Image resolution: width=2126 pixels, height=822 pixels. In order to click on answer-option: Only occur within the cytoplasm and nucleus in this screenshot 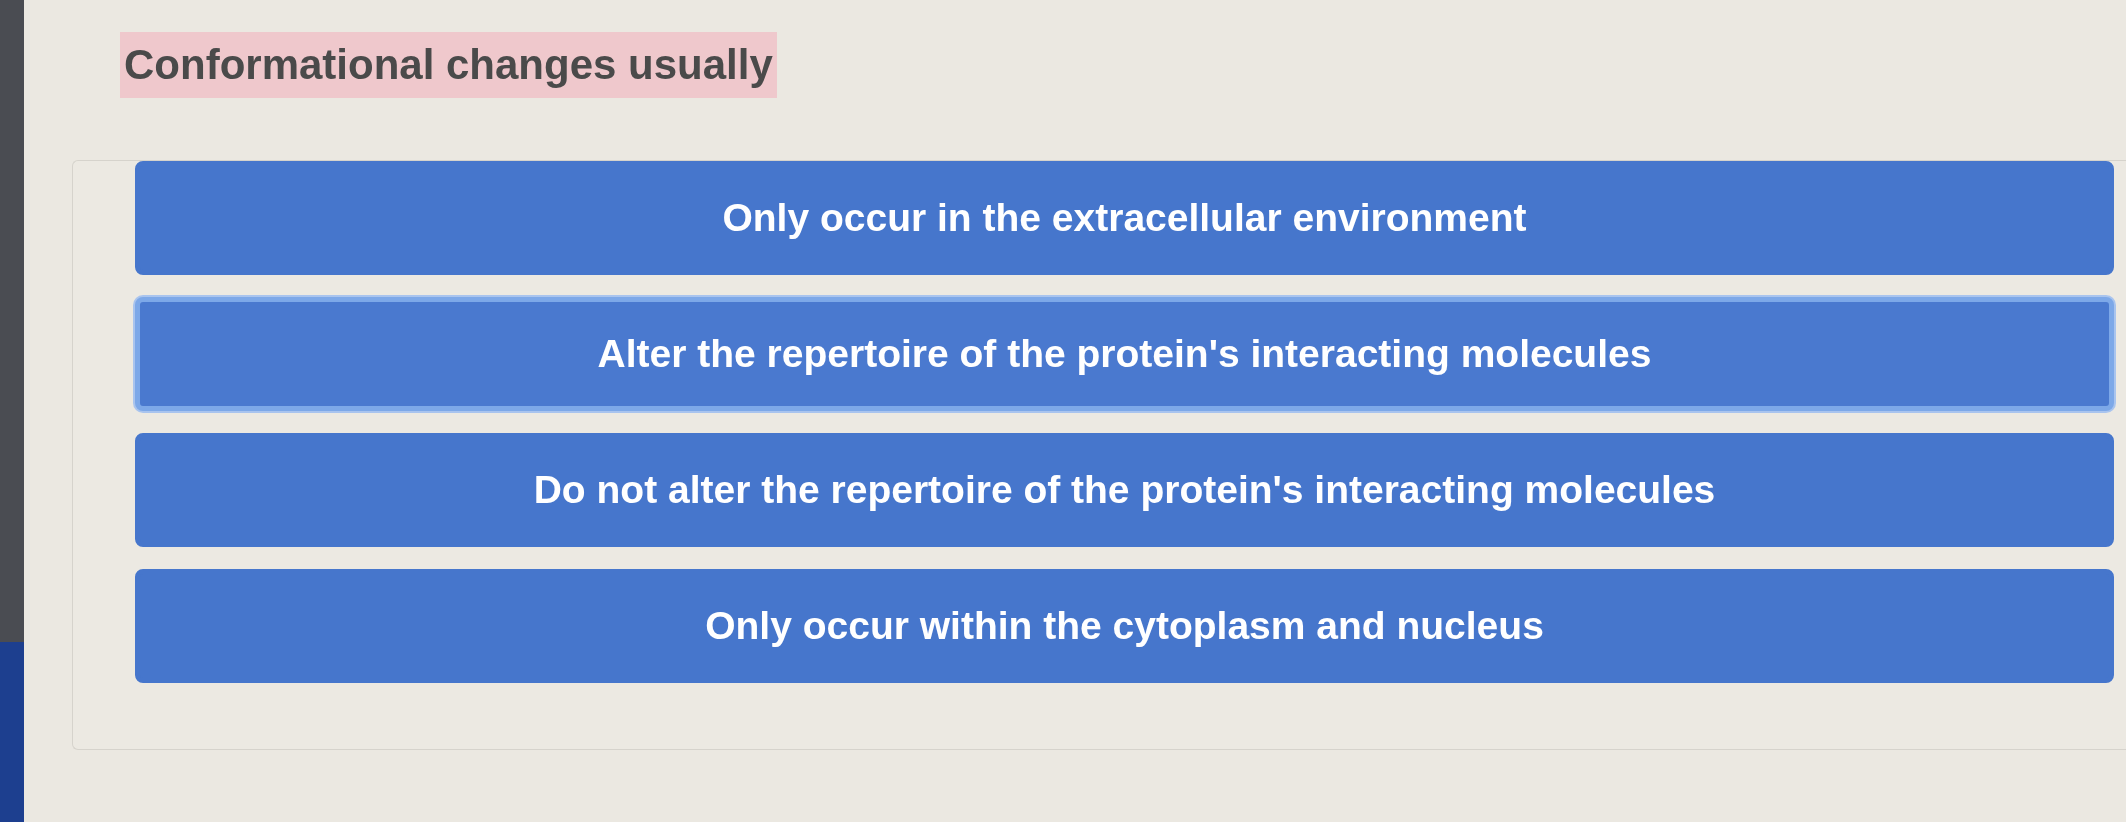, I will do `click(1124, 626)`.